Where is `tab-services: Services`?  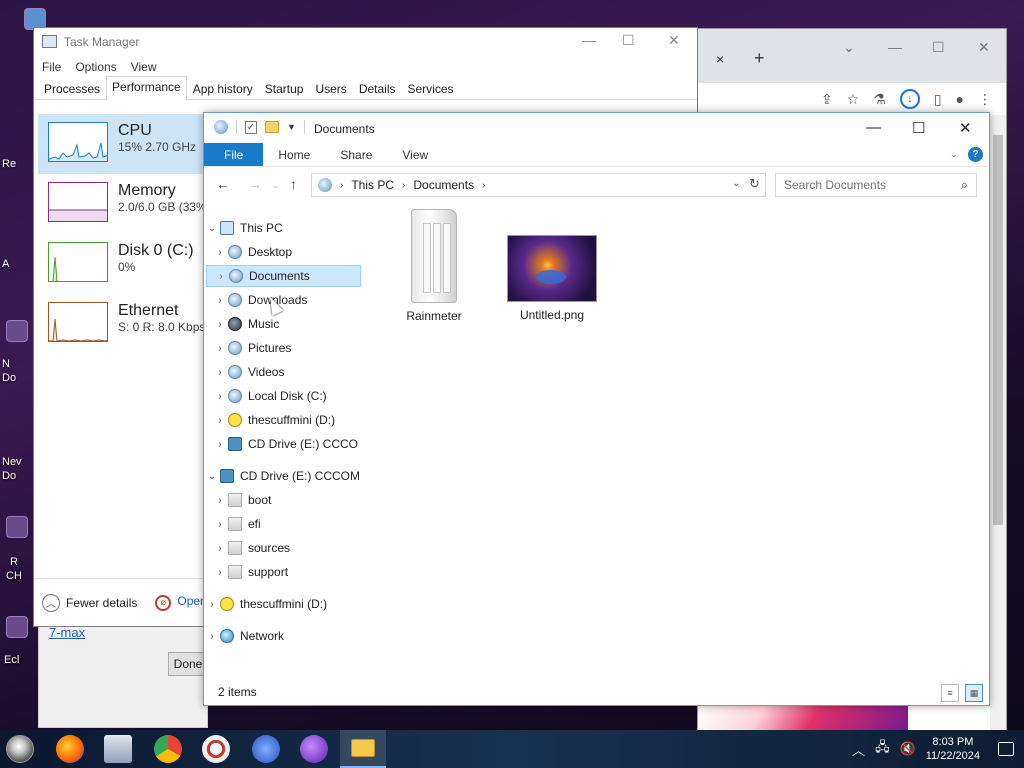 tab-services: Services is located at coordinates (431, 88).